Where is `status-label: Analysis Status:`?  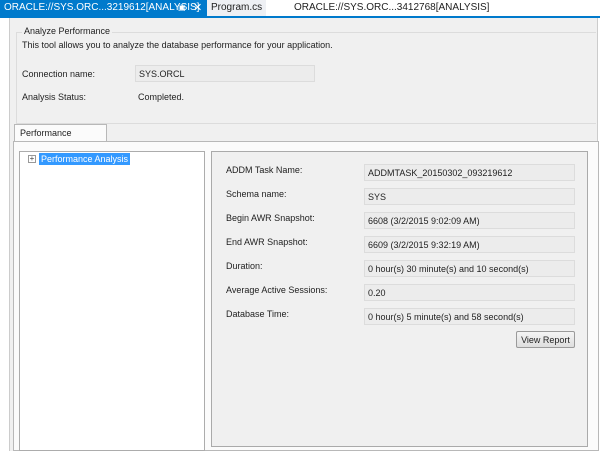 status-label: Analysis Status: is located at coordinates (54, 97).